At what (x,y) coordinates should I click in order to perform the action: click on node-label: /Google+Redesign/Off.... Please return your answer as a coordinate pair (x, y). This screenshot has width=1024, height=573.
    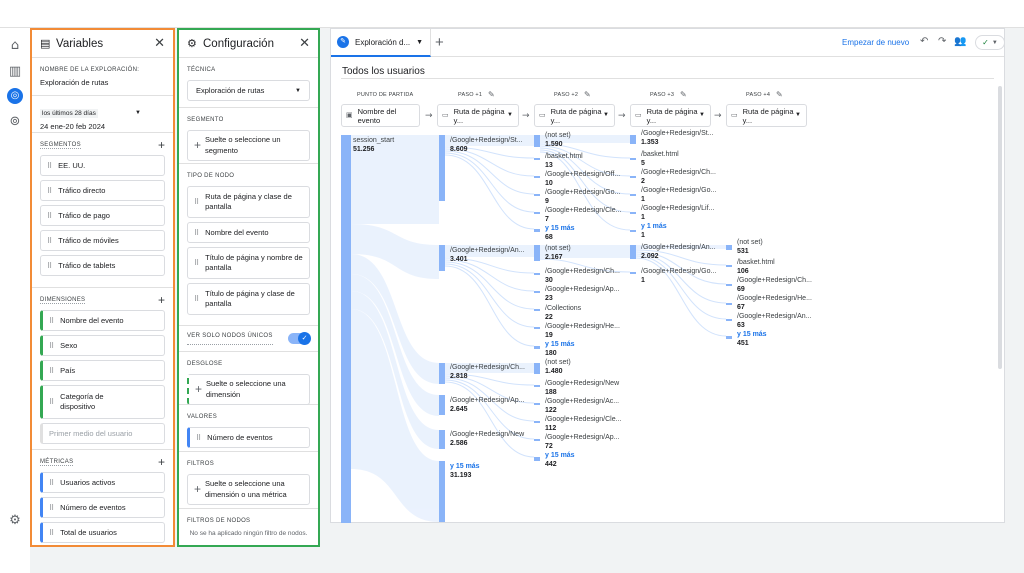
    Looking at the image, I should click on (582, 174).